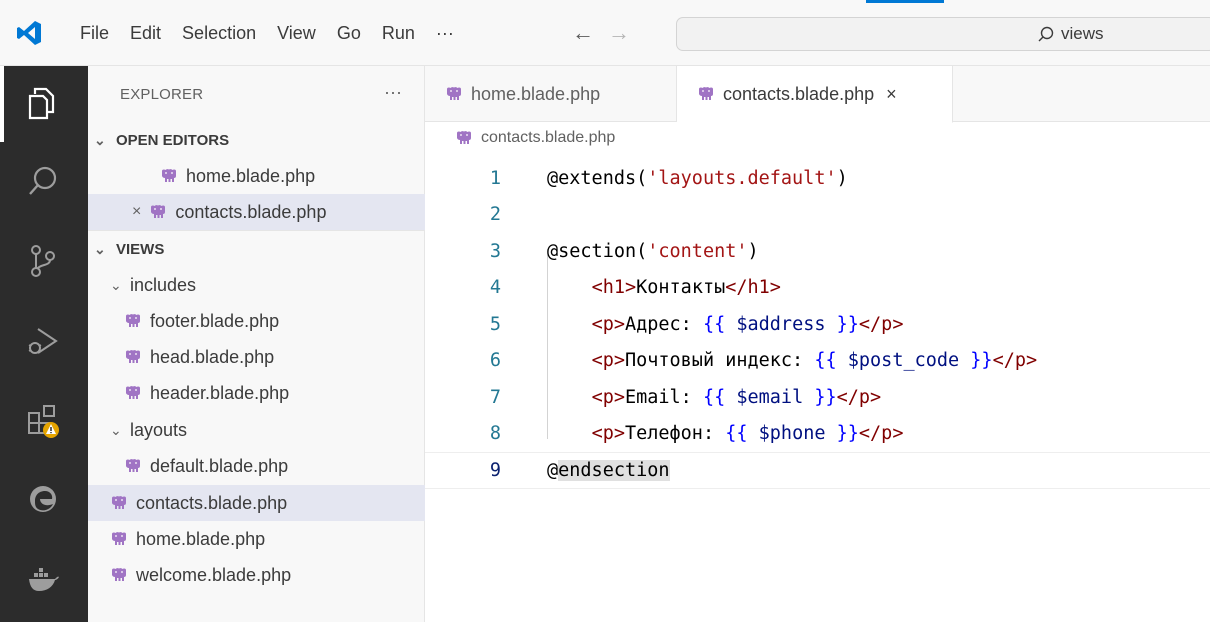 This screenshot has width=1210, height=622. Describe the element at coordinates (817, 470) in the screenshot. I see `code-line-current: 9 @endsection` at that location.